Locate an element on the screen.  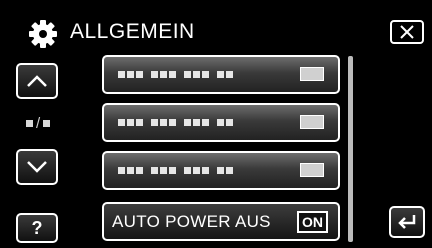
back-button is located at coordinates (407, 222).